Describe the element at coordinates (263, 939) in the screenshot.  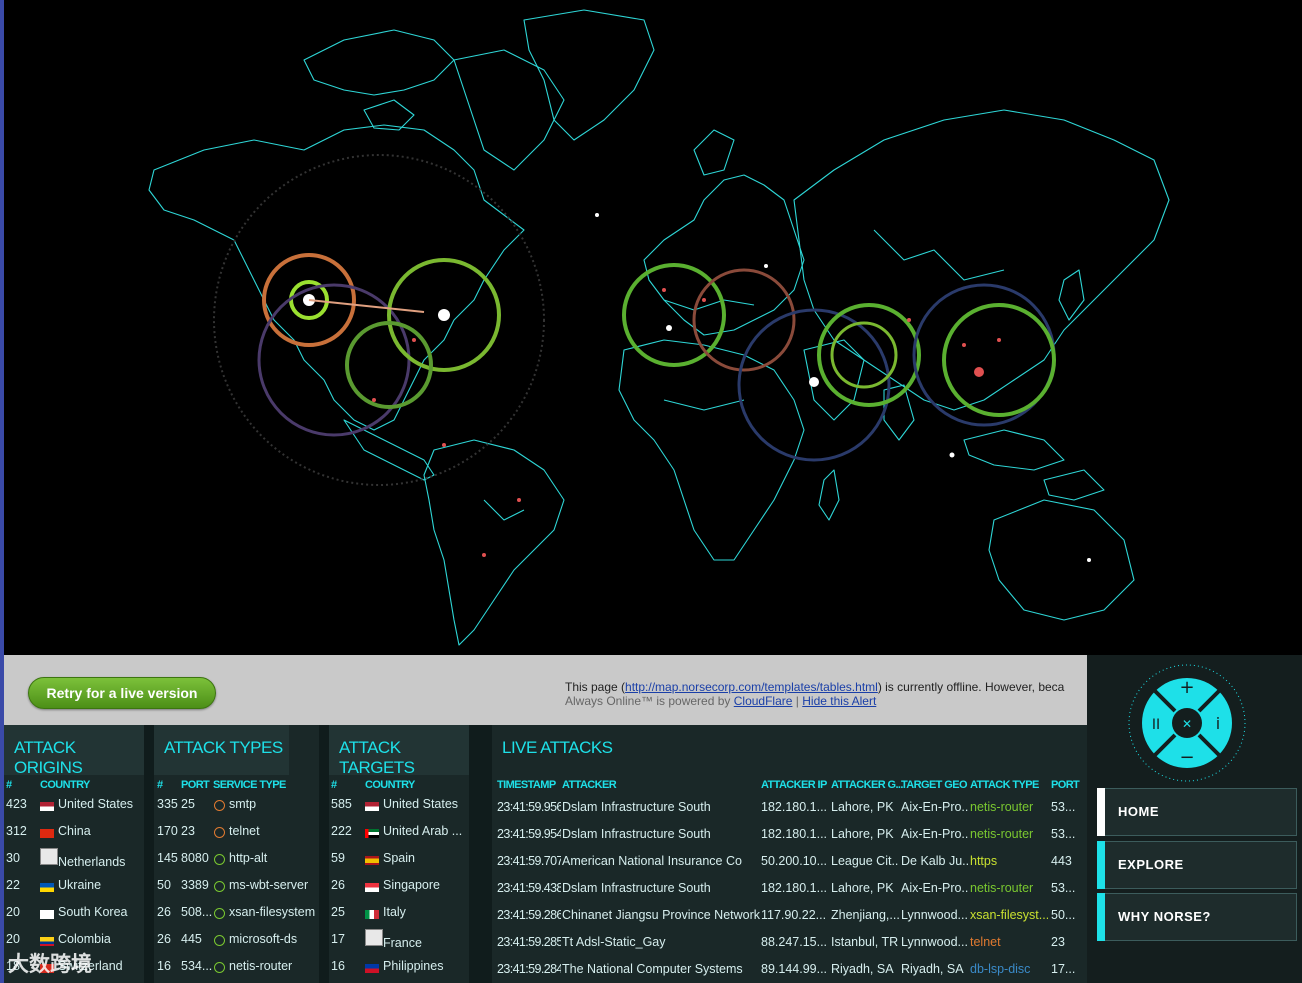
I see `type-service: microsoft-ds` at that location.